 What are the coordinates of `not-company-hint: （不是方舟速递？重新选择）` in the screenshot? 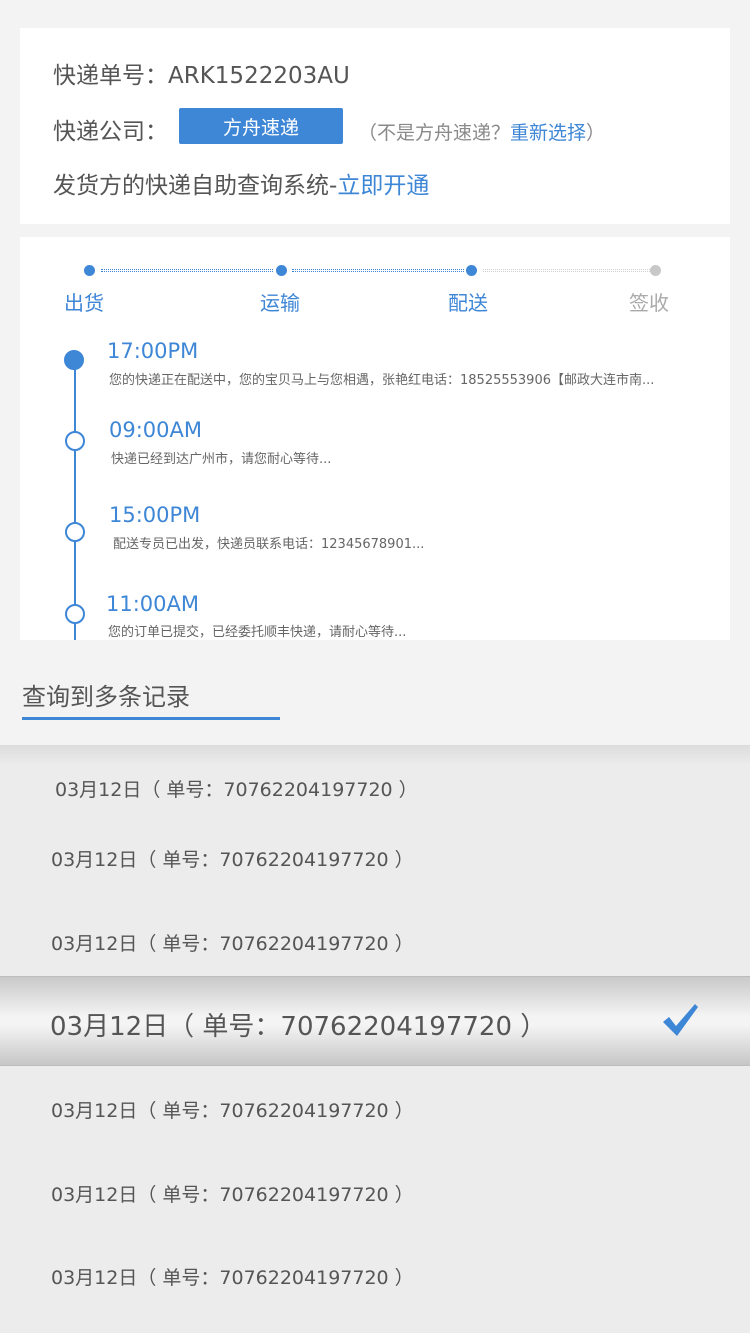 It's located at (481, 131).